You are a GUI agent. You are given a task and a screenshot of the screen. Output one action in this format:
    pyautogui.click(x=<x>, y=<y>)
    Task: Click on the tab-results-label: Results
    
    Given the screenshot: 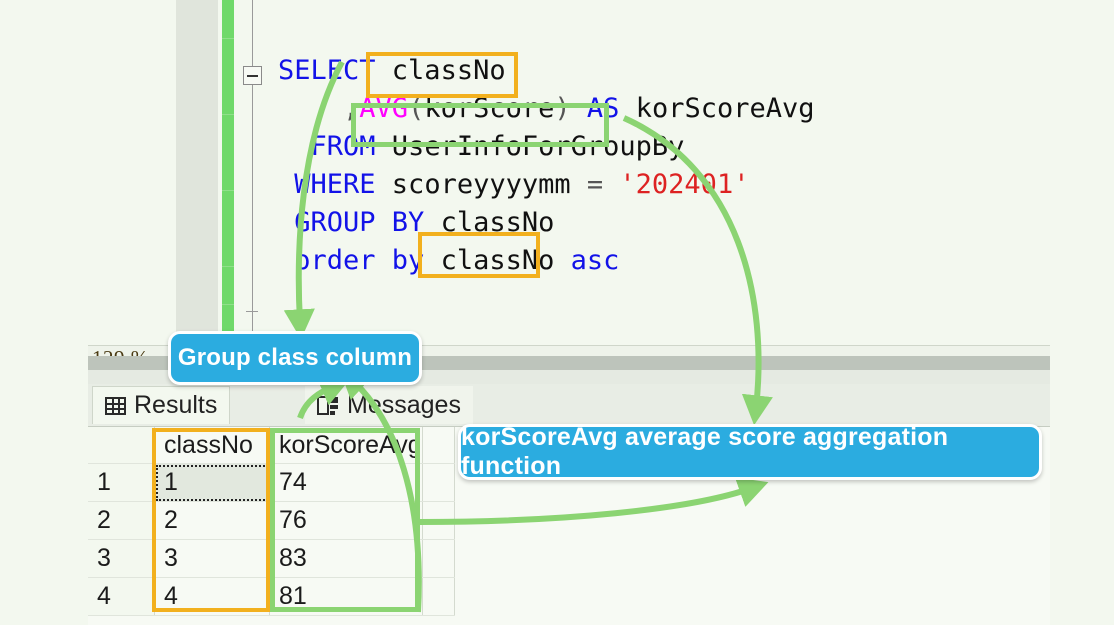 What is the action you would take?
    pyautogui.click(x=176, y=405)
    